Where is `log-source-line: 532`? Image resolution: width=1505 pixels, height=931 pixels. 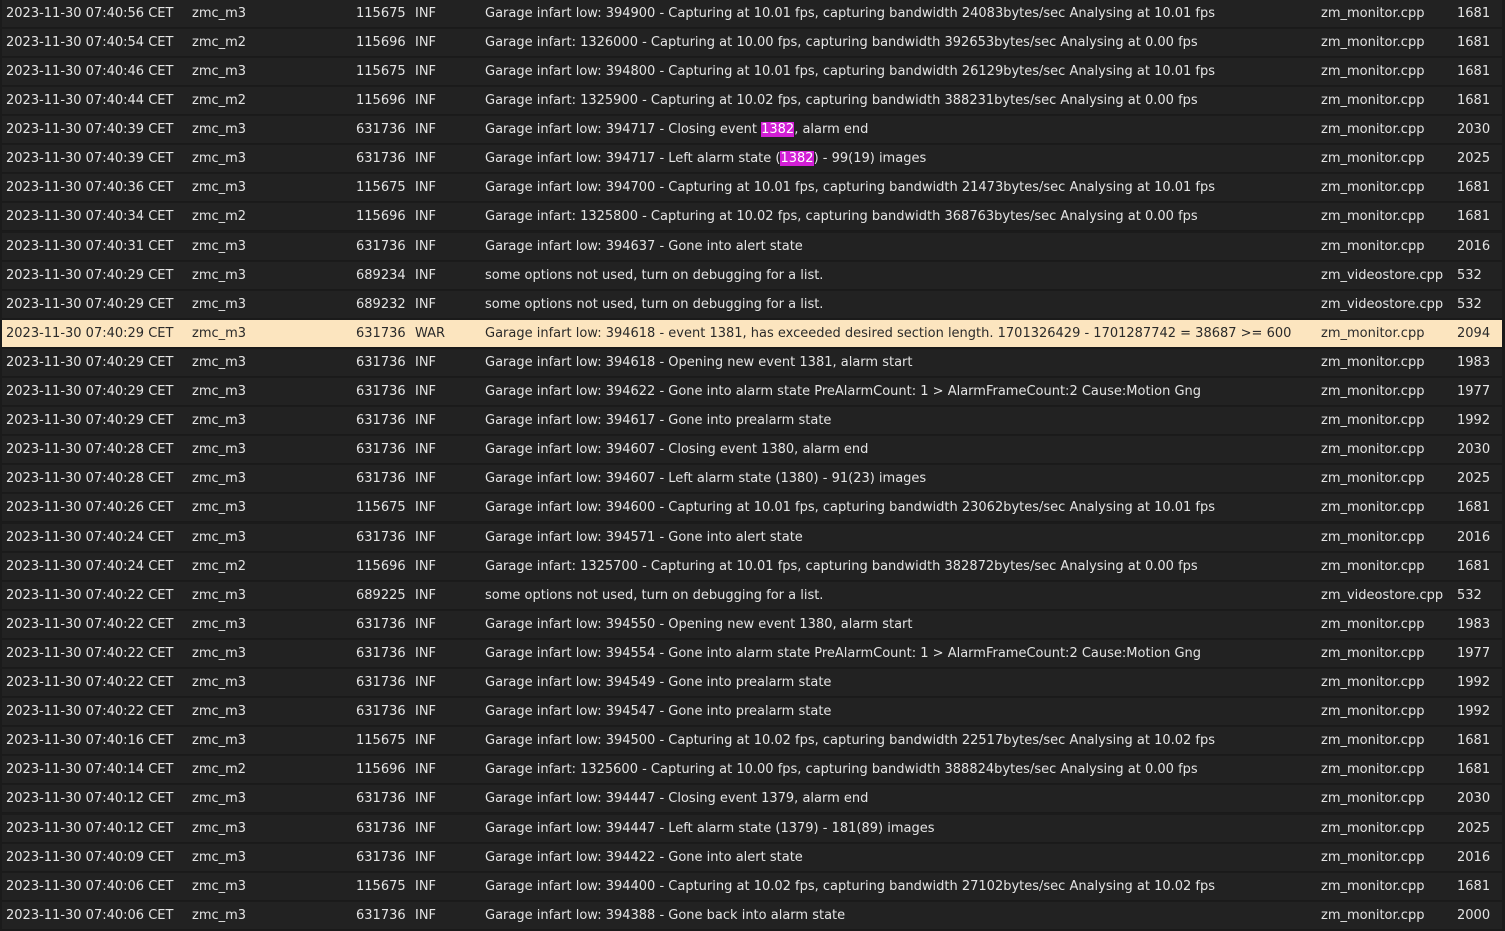
log-source-line: 532 is located at coordinates (1469, 275).